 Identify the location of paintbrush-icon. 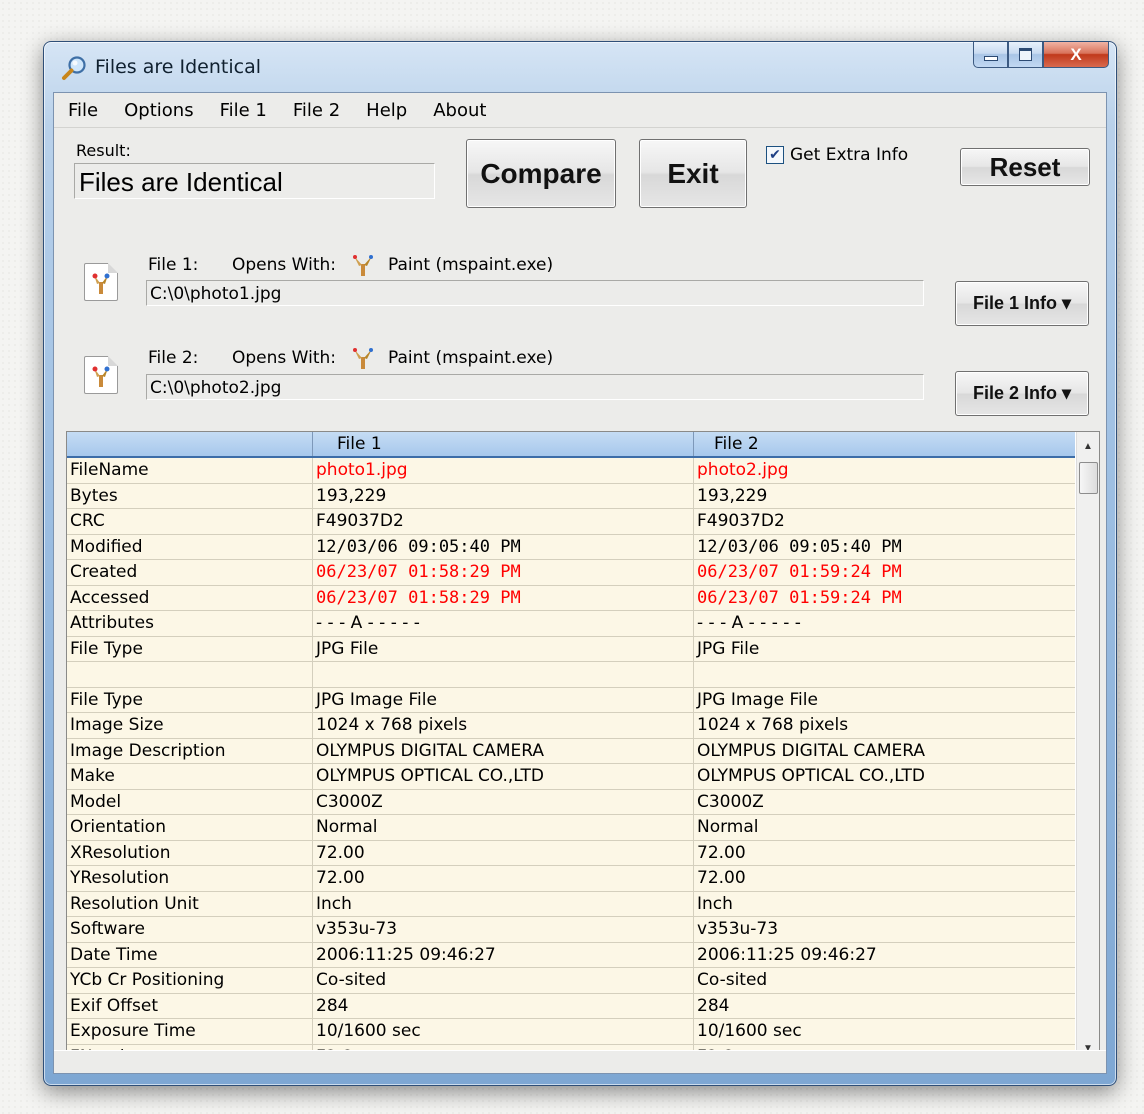
(363, 265).